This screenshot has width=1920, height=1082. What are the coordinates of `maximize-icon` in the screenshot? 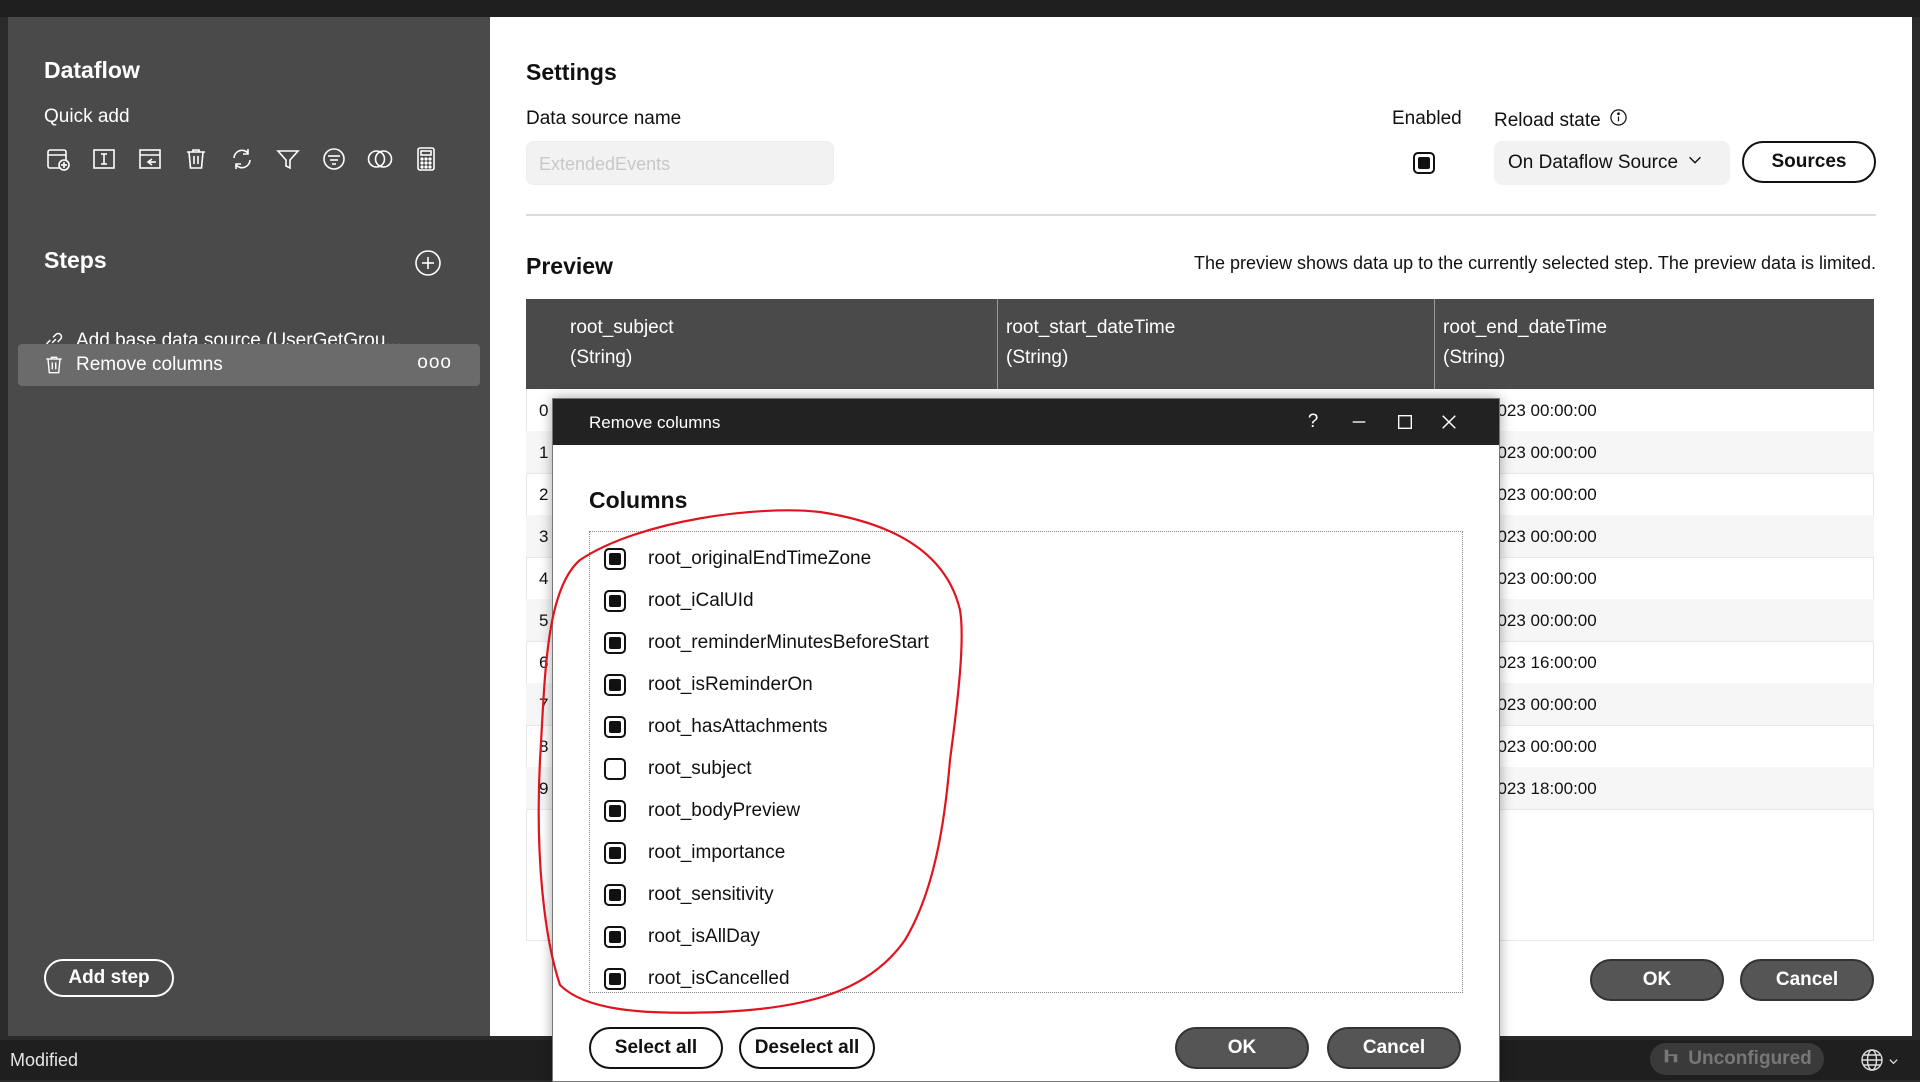 It's located at (1405, 422).